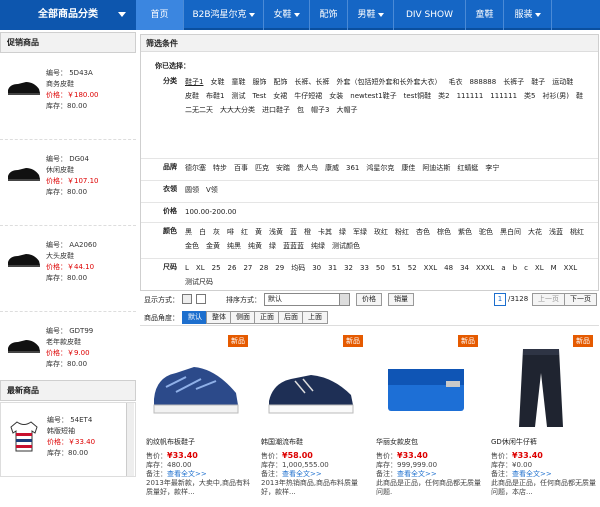 The width and height of the screenshot is (600, 507). I want to click on promo-item: 编号： 5D43A 商务皮鞋 价格：￥180.00 库存：80.00, so click(68, 97).